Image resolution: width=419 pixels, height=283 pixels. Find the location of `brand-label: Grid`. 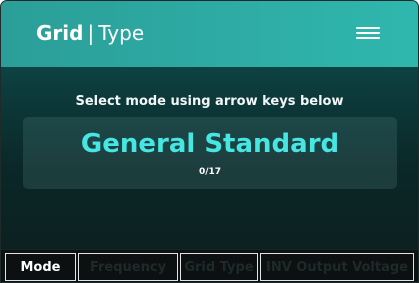

brand-label: Grid is located at coordinates (60, 33).